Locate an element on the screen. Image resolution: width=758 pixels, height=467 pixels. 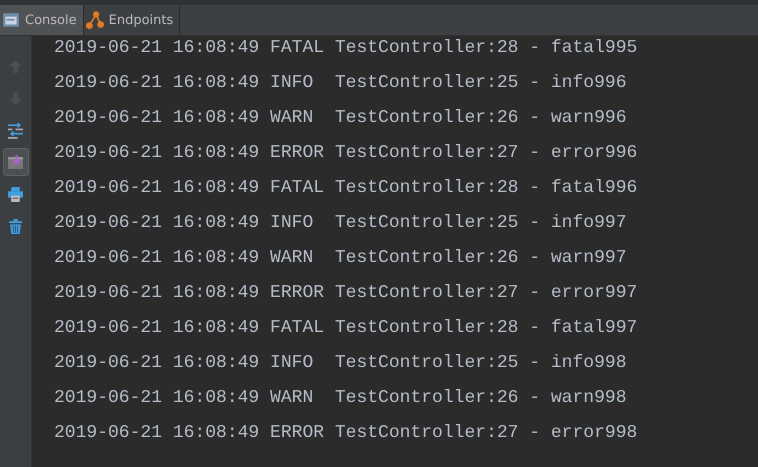
tab: Console is located at coordinates (42, 20).